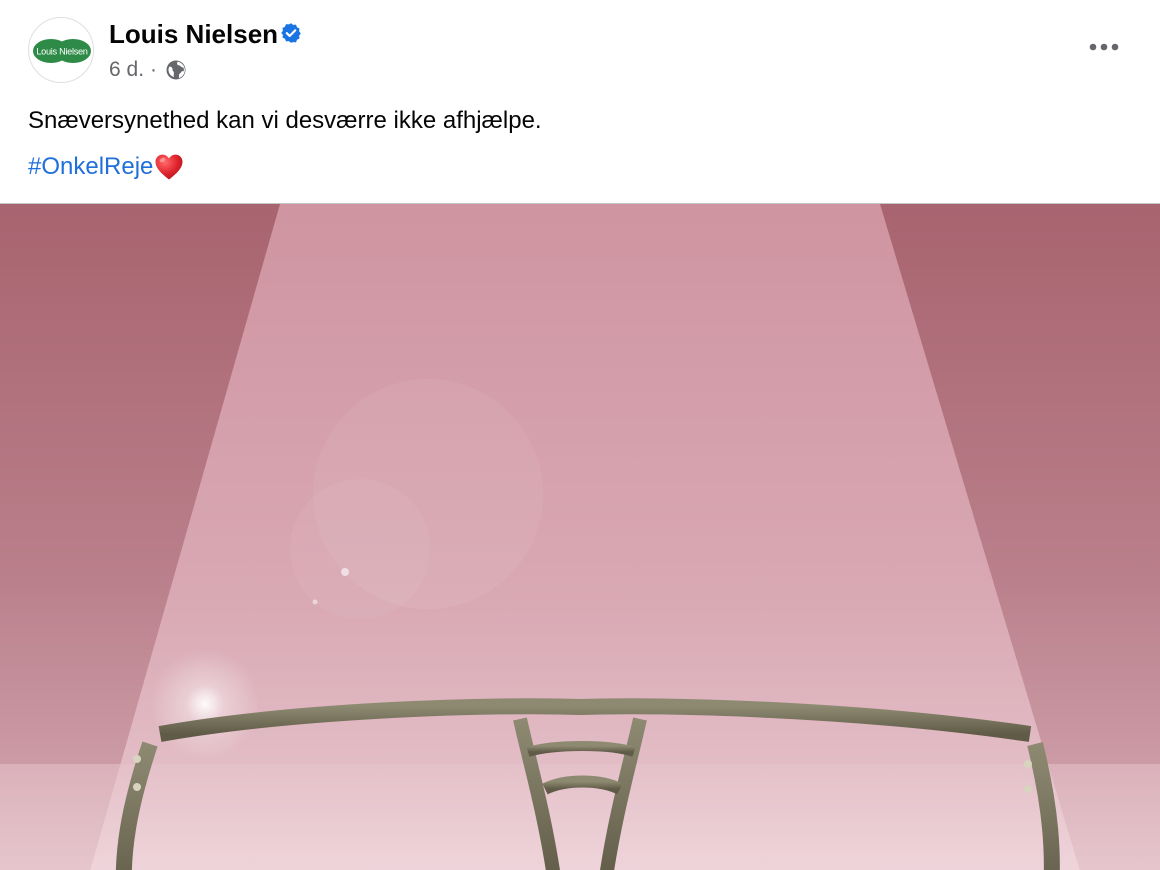 The width and height of the screenshot is (1160, 870). What do you see at coordinates (176, 70) in the screenshot?
I see `globe-icon` at bounding box center [176, 70].